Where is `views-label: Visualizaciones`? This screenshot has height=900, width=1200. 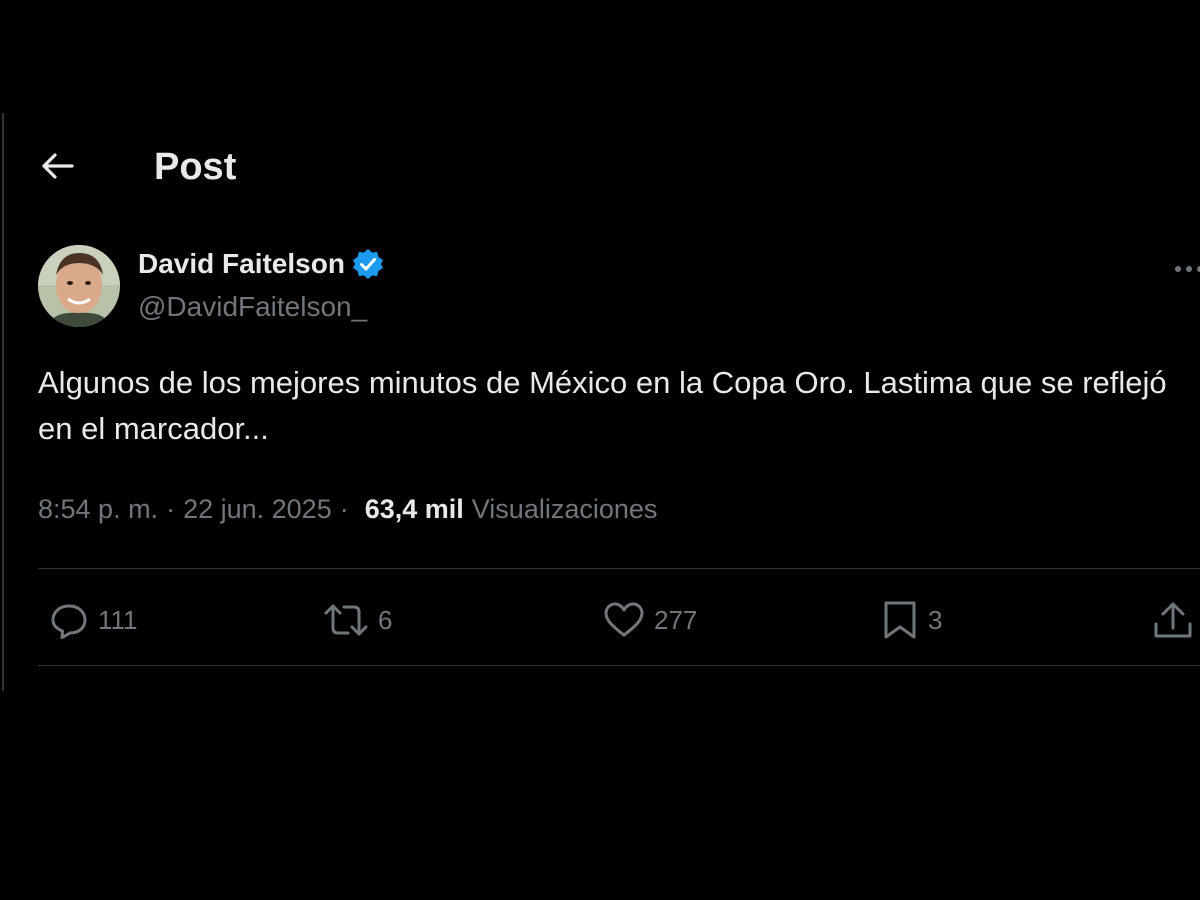 views-label: Visualizaciones is located at coordinates (564, 509).